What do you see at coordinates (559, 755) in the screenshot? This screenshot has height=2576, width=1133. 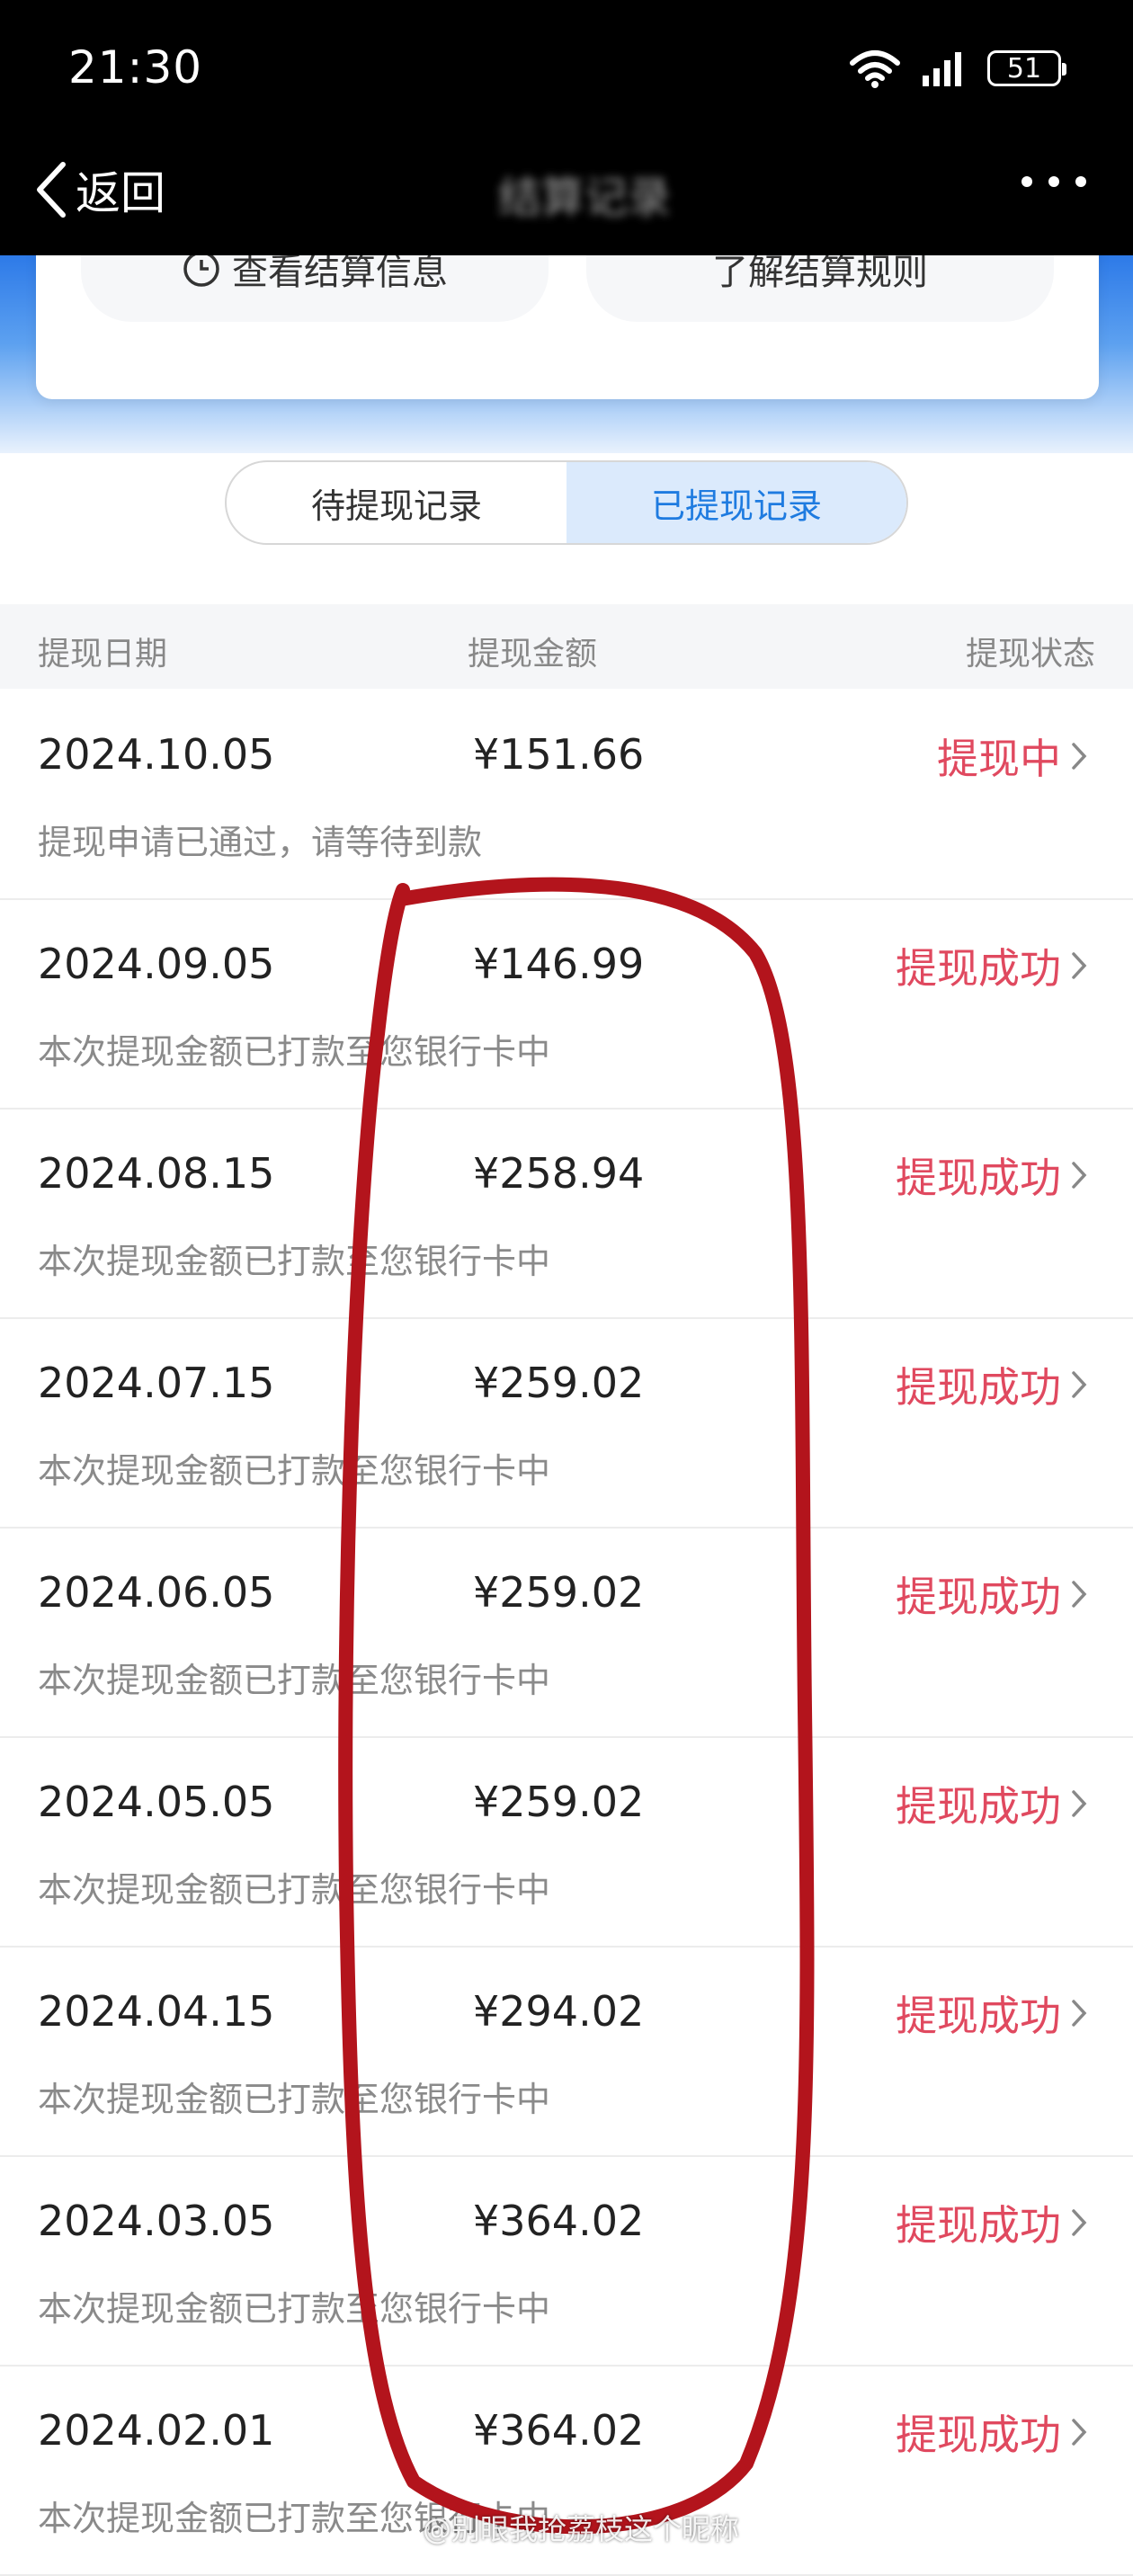 I see `row-amount: ¥151.66` at bounding box center [559, 755].